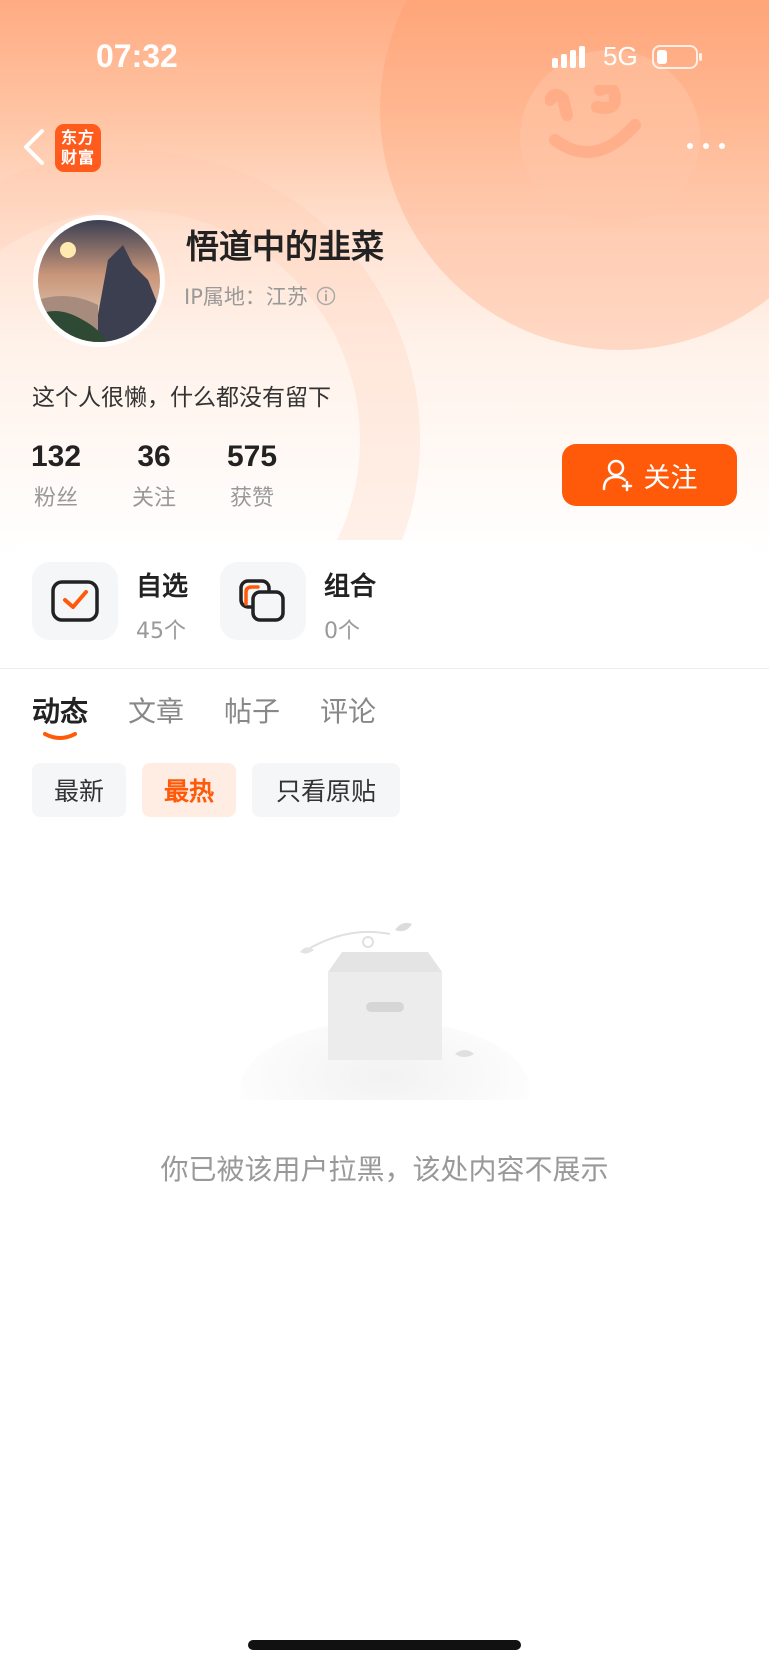 The width and height of the screenshot is (769, 1665). Describe the element at coordinates (36, 147) in the screenshot. I see `back-icon` at that location.